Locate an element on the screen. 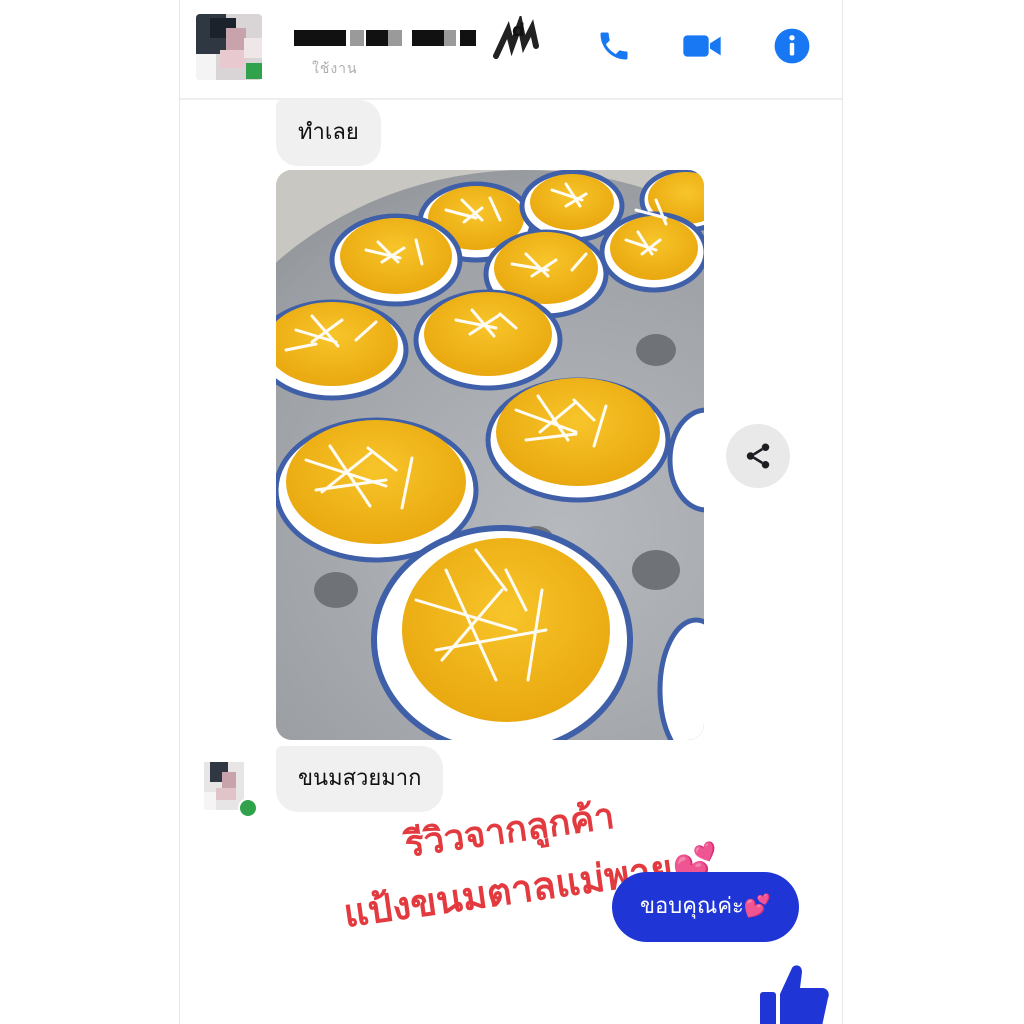 The width and height of the screenshot is (1024, 1024). phone-call-button is located at coordinates (614, 46).